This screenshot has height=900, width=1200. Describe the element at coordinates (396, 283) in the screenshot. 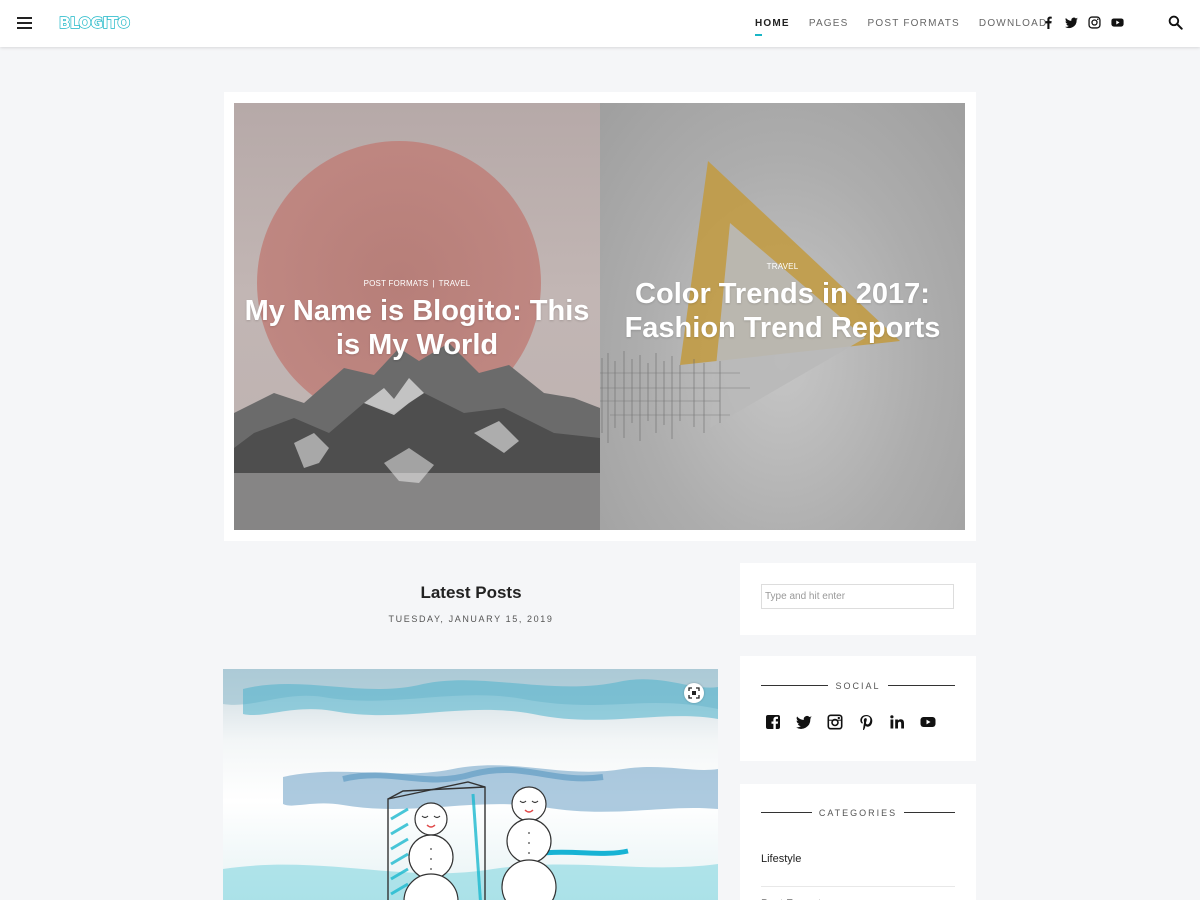

I see `category-link: POST FORMATS` at that location.